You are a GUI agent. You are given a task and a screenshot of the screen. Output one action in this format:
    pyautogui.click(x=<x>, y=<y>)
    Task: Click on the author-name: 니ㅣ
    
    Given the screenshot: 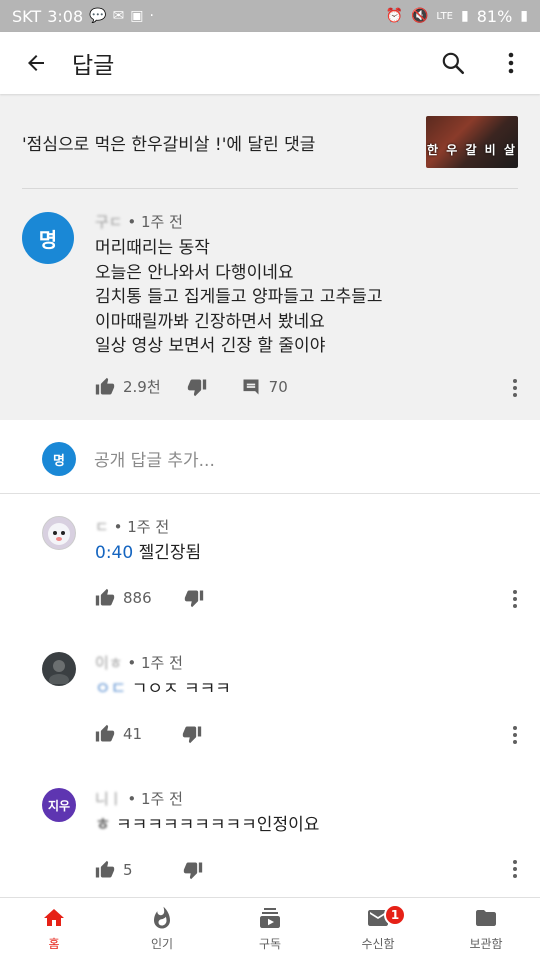 What is the action you would take?
    pyautogui.click(x=109, y=798)
    